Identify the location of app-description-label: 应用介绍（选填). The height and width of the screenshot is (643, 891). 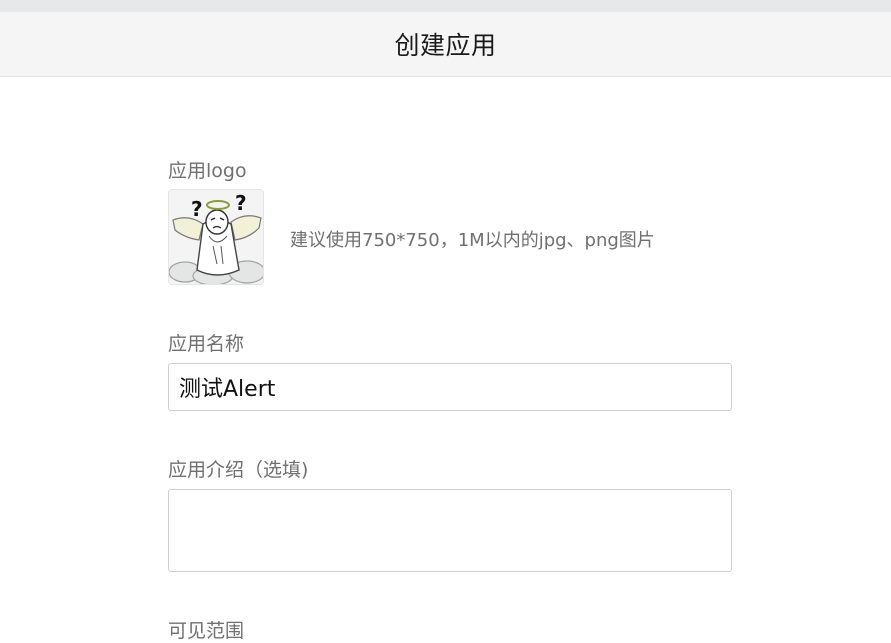
(238, 470).